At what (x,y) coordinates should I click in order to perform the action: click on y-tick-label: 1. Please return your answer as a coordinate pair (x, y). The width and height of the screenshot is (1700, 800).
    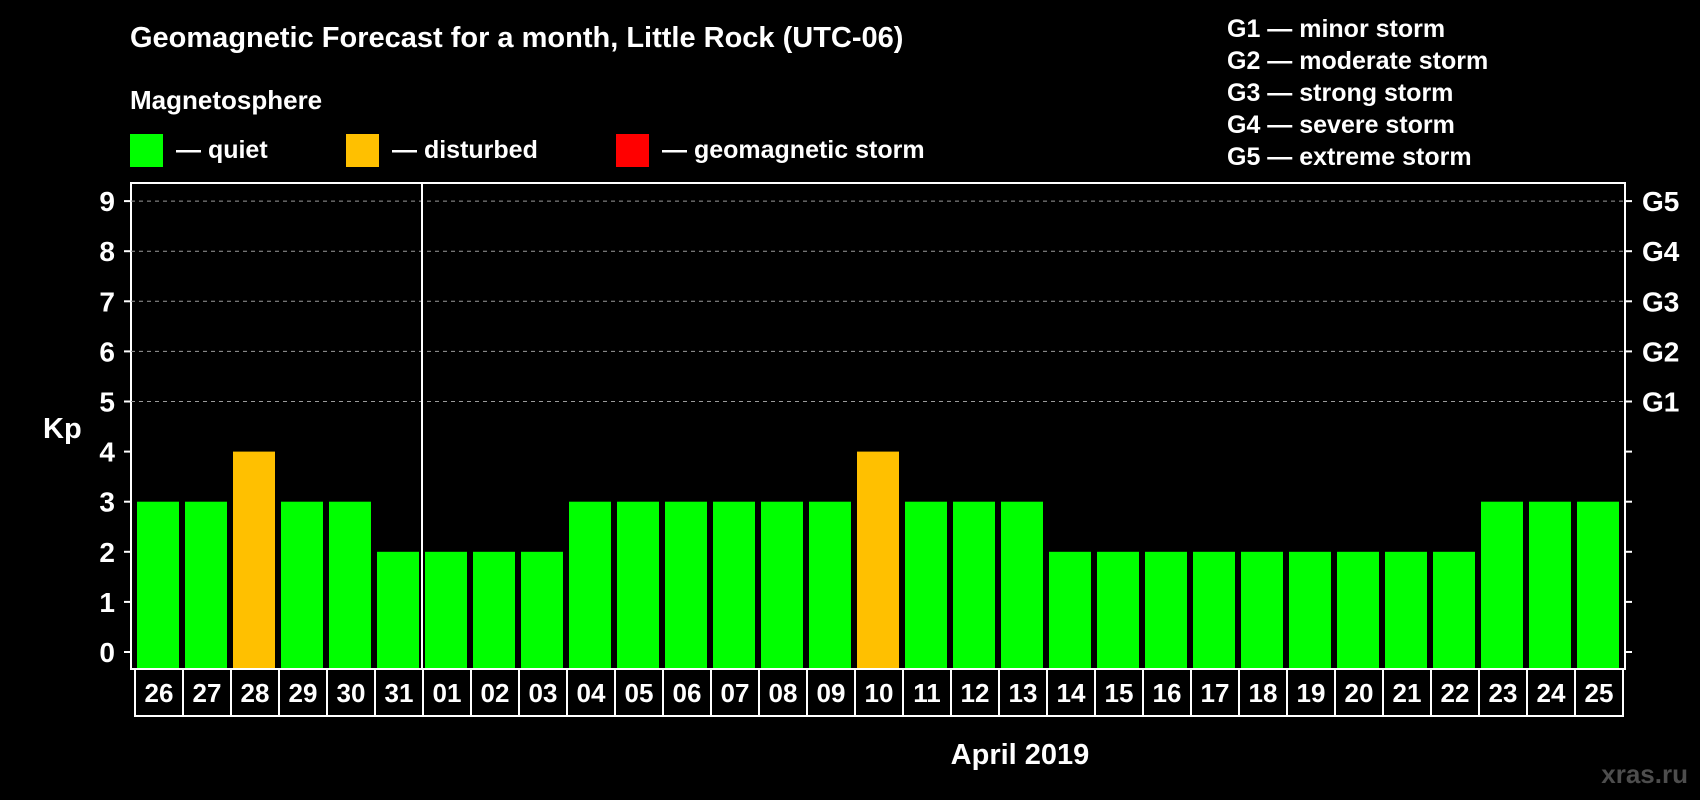
    Looking at the image, I should click on (107, 602).